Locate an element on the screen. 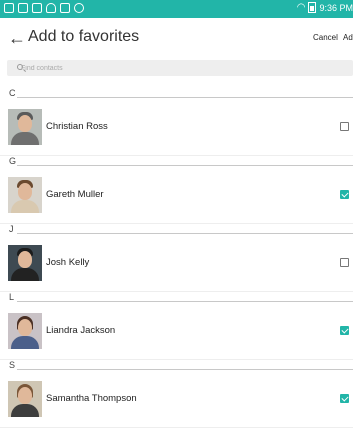 Image resolution: width=353 pixels, height=428 pixels. section-header: C is located at coordinates (181, 94).